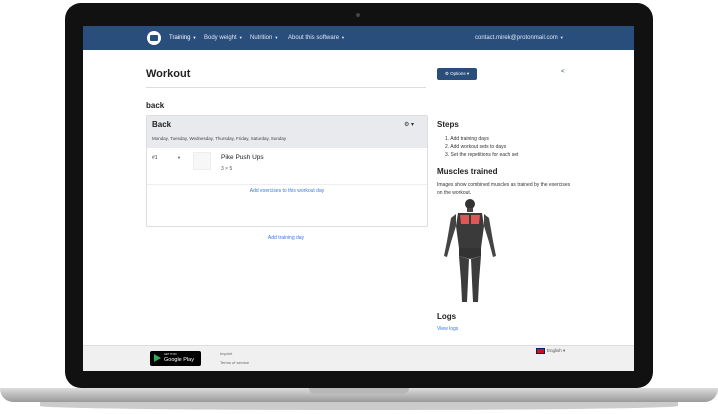 The image size is (718, 414). What do you see at coordinates (359, 391) in the screenshot?
I see `laptop-notch` at bounding box center [359, 391].